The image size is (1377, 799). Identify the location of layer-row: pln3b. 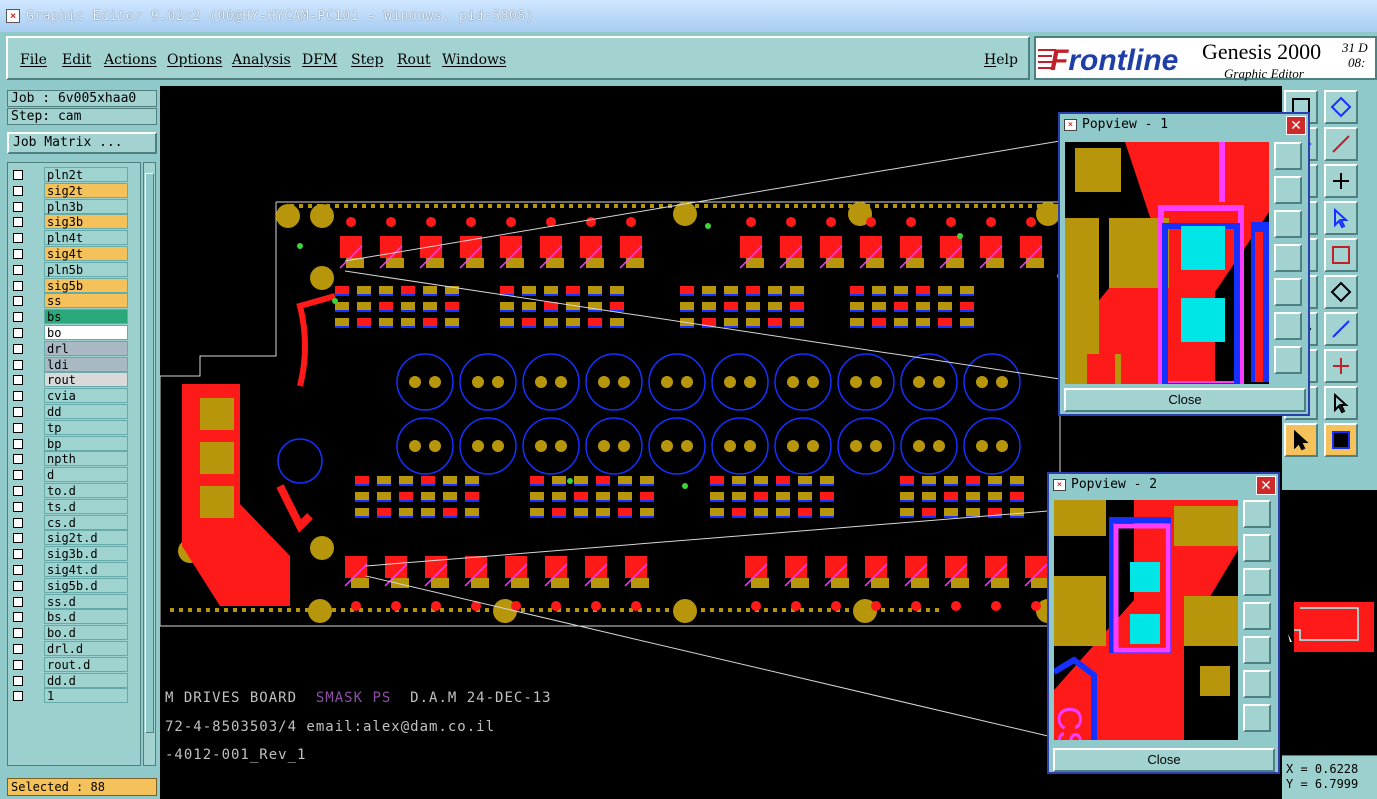
(74, 206).